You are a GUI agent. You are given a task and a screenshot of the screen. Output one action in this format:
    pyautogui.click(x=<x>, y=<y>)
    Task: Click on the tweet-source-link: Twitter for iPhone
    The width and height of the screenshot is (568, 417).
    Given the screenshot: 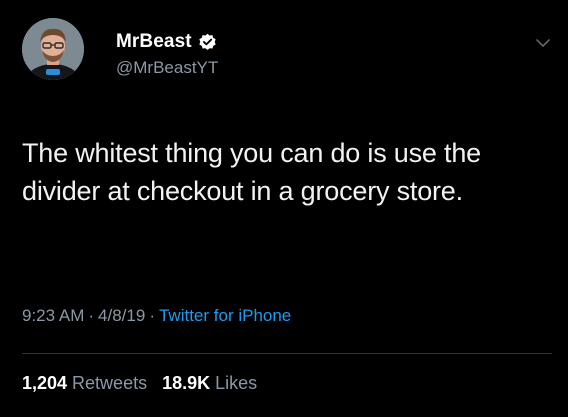 What is the action you would take?
    pyautogui.click(x=225, y=315)
    